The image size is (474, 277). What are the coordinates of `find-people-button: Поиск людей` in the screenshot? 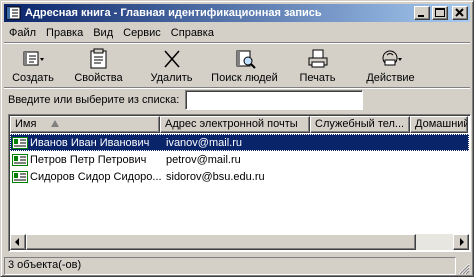 It's located at (244, 66).